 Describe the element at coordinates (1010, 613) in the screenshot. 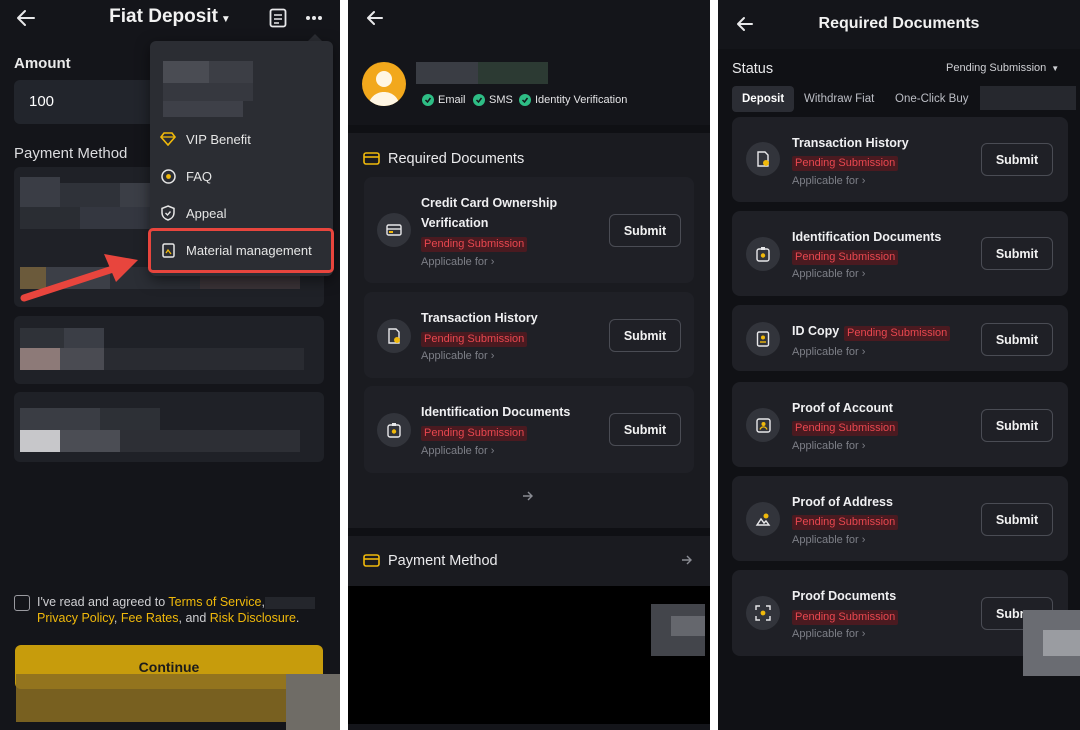

I see `submit-label: Subr` at that location.